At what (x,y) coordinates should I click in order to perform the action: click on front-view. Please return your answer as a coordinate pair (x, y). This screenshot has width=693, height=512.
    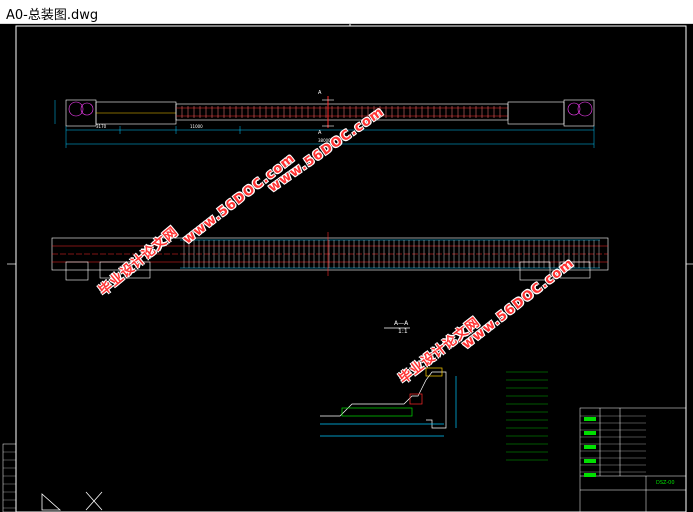
    Looking at the image, I should click on (330, 112).